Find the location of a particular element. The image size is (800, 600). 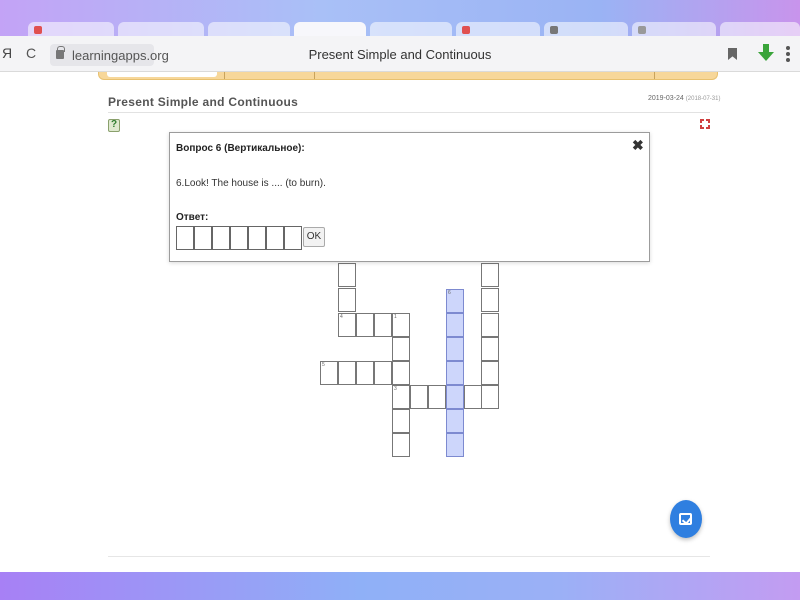

check-answers-button is located at coordinates (686, 519).